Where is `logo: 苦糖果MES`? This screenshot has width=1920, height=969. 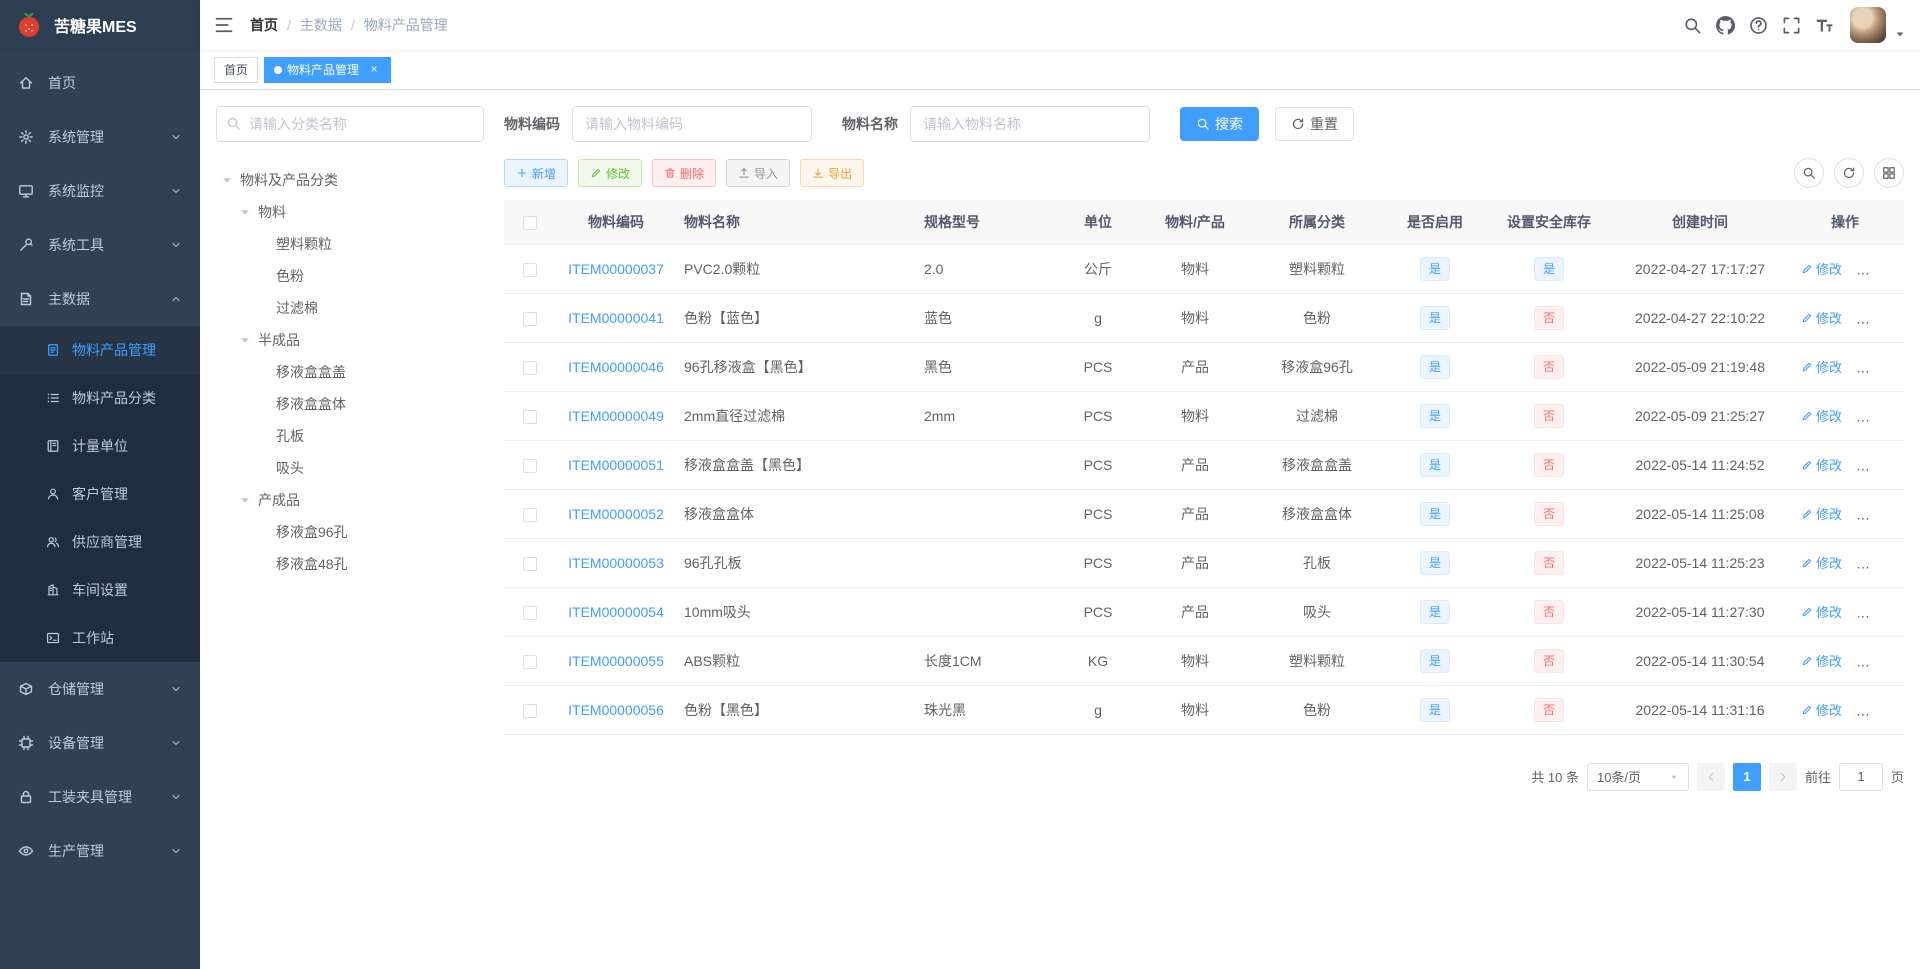 logo: 苦糖果MES is located at coordinates (100, 25).